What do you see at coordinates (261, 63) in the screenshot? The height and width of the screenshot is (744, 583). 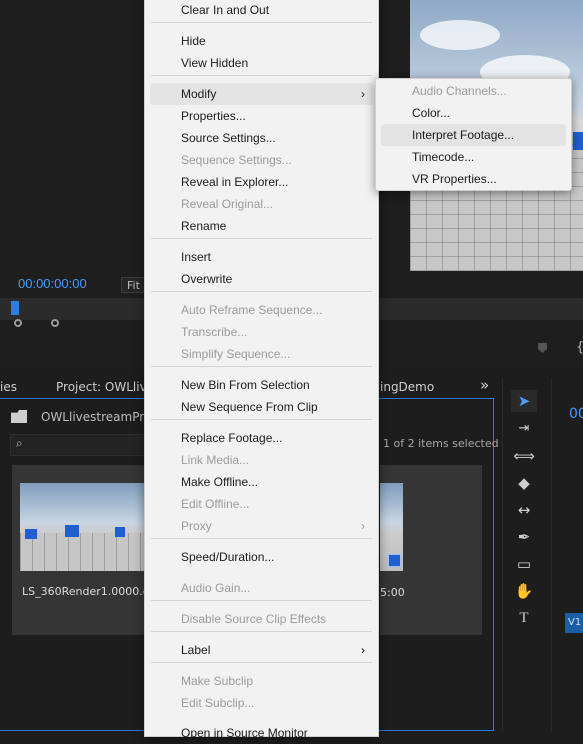 I see `menu-item-view-hidden: View Hidden` at bounding box center [261, 63].